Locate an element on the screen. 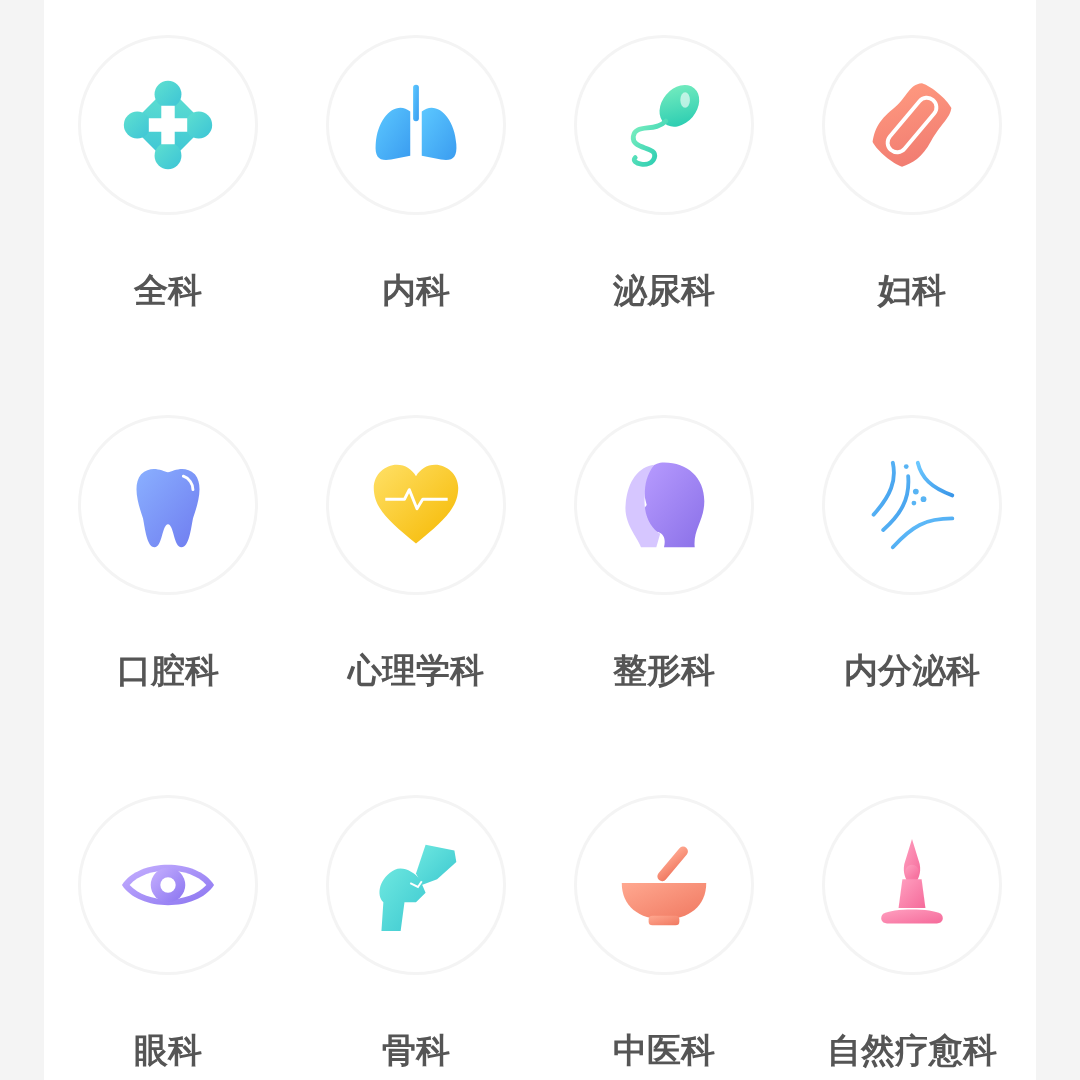 This screenshot has height=1080, width=1080. department-label: 全科 is located at coordinates (168, 290).